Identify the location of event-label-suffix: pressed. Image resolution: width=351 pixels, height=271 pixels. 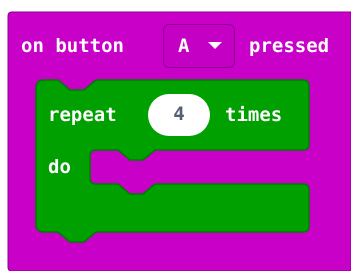
(289, 46).